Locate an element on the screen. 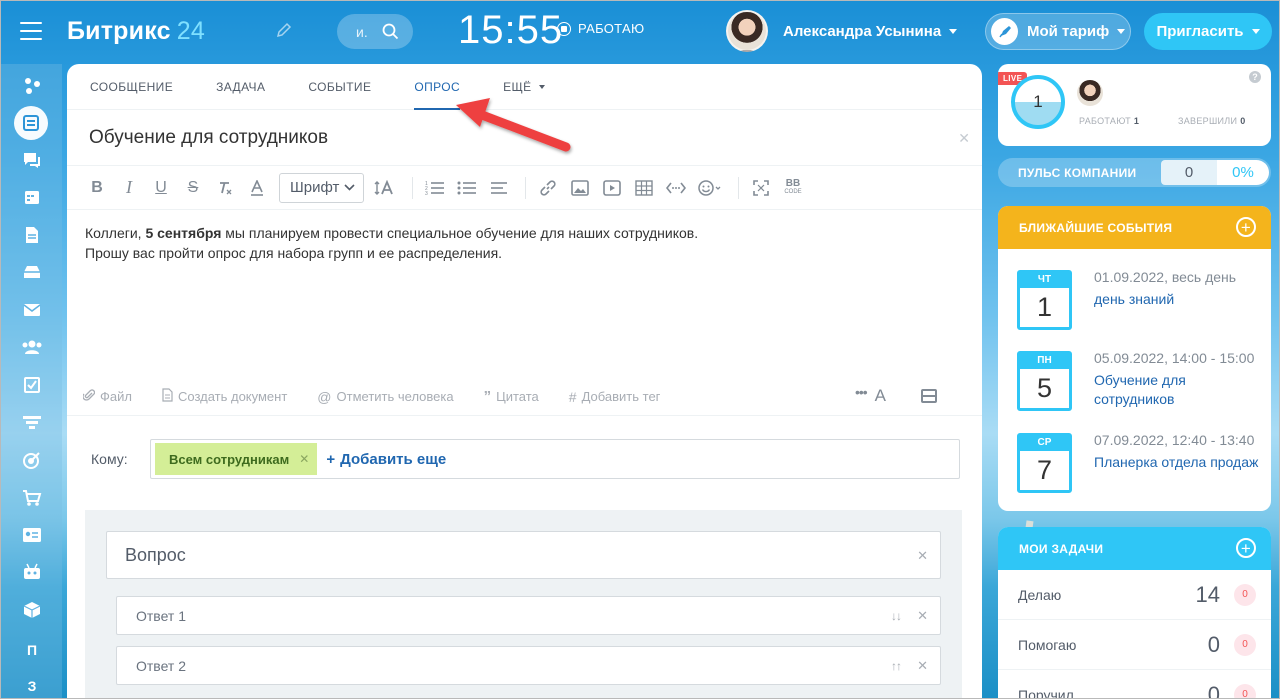 This screenshot has height=699, width=1280. target-icon is located at coordinates (32, 460).